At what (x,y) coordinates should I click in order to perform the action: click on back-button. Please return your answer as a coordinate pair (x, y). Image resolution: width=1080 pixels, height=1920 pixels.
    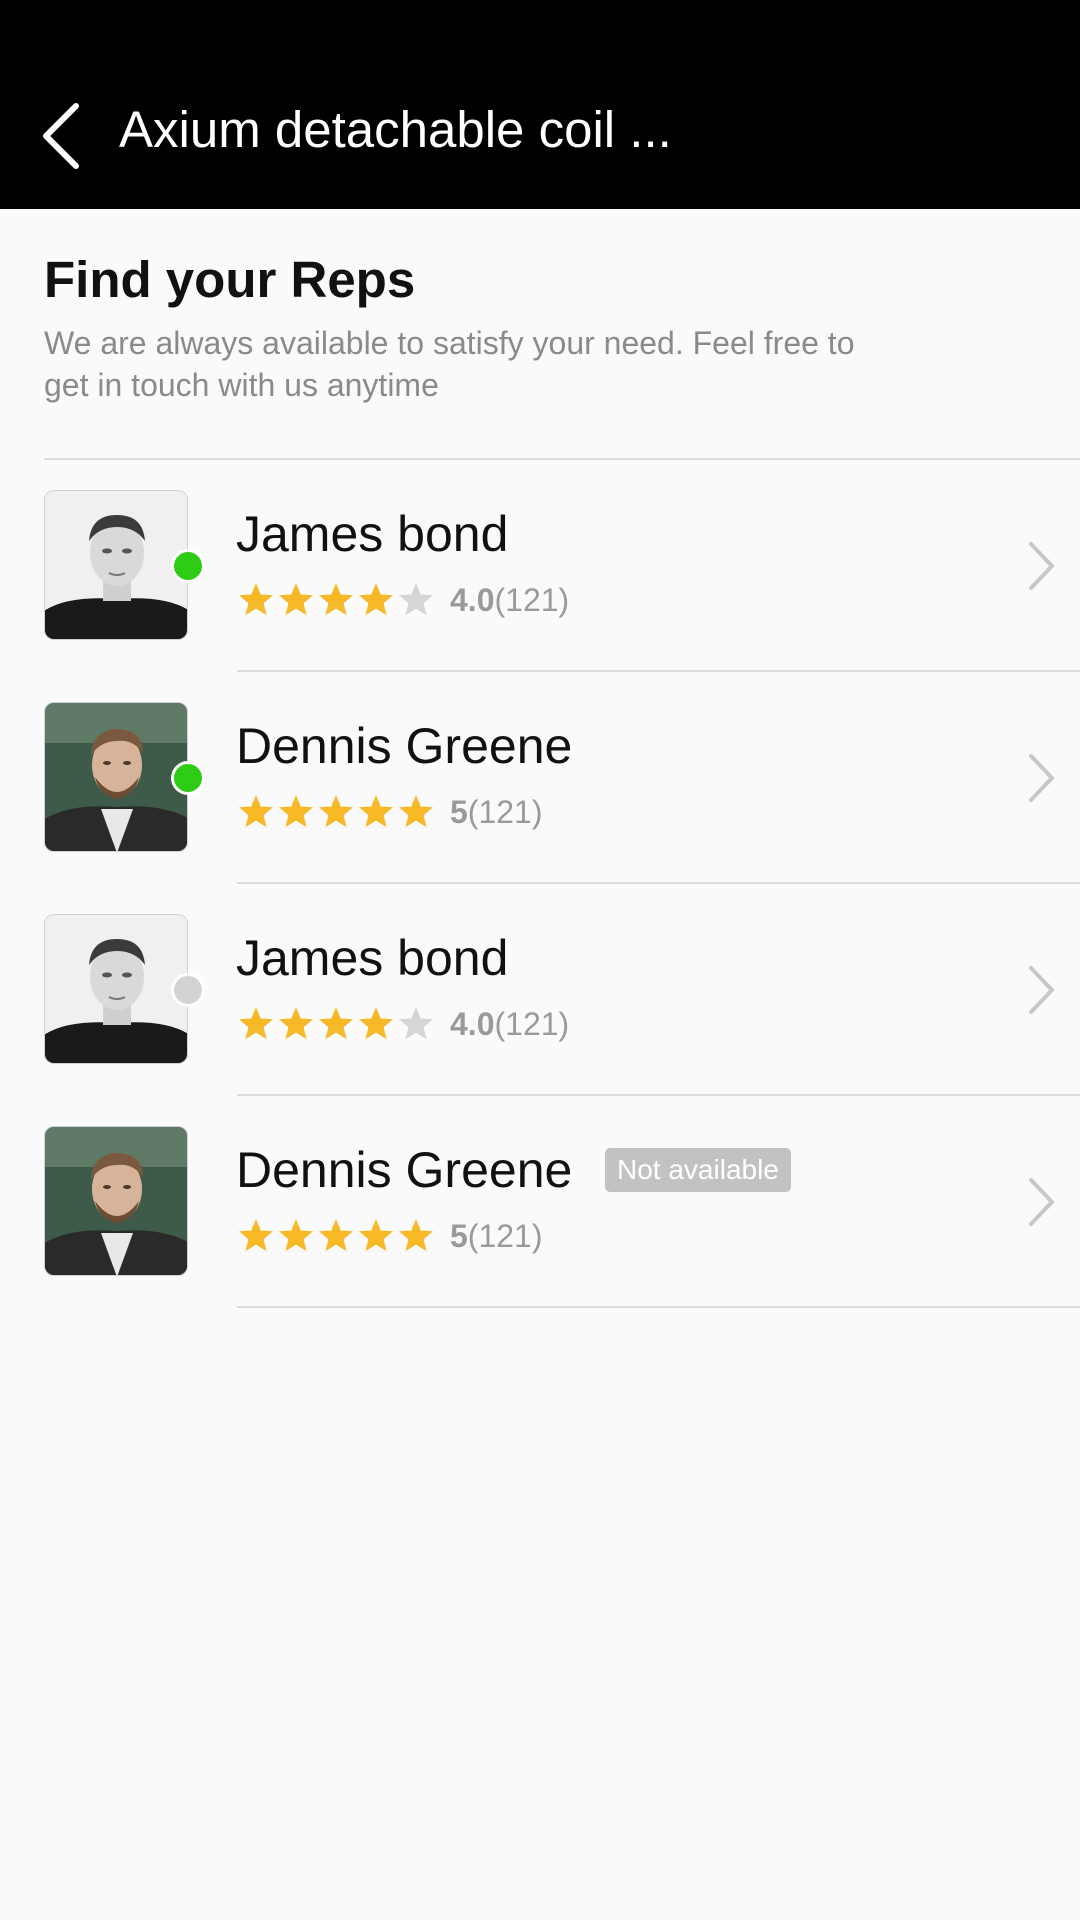
    Looking at the image, I should click on (63, 136).